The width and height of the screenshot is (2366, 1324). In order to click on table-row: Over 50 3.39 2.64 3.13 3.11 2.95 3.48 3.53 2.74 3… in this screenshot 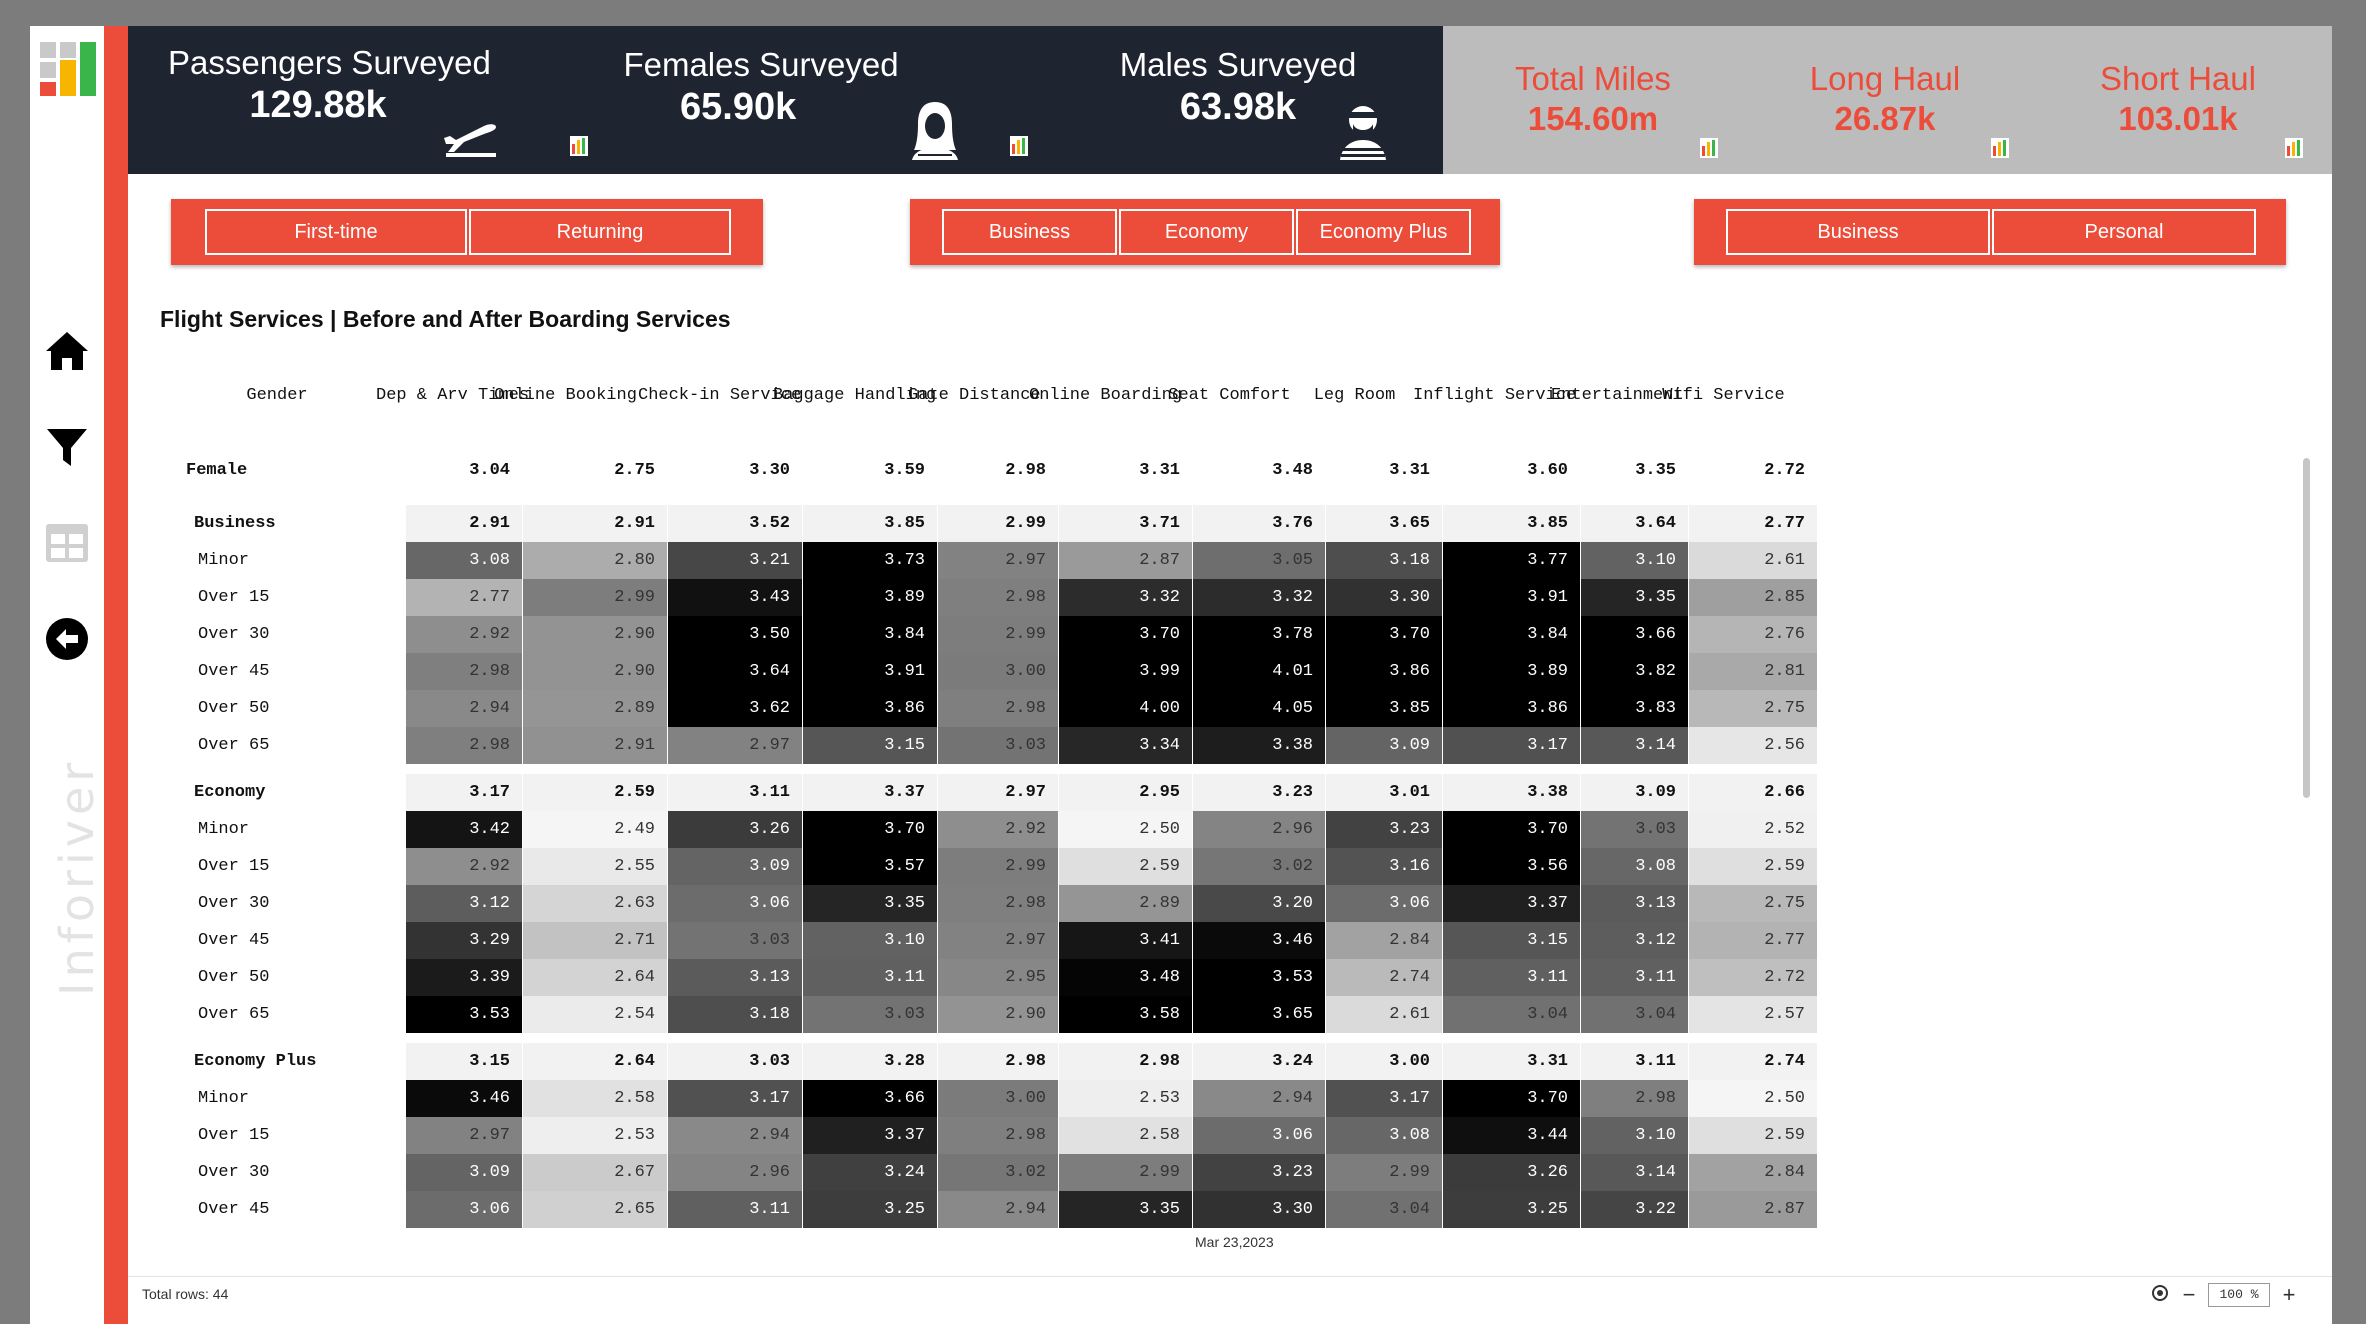, I will do `click(1243, 977)`.